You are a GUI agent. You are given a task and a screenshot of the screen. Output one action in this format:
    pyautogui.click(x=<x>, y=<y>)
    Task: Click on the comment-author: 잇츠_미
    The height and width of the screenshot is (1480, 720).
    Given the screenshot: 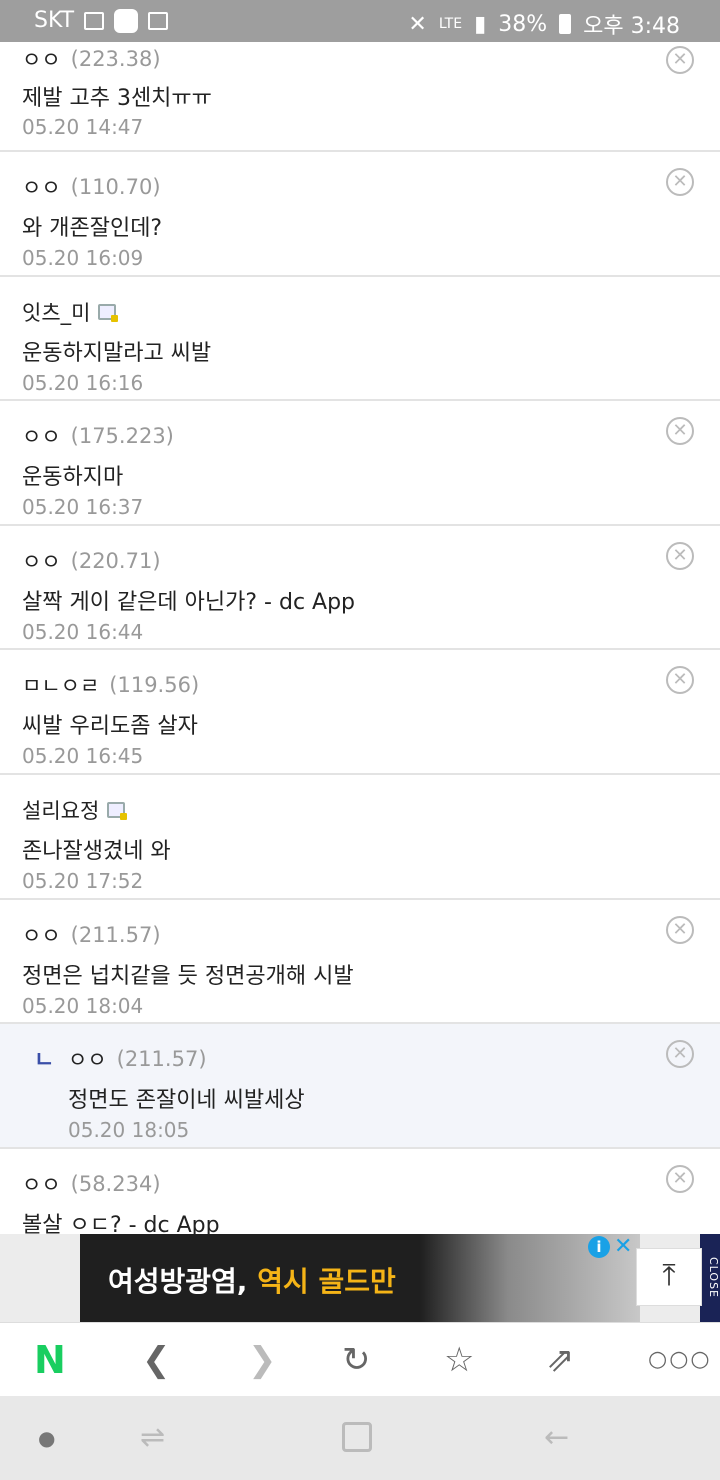 What is the action you would take?
    pyautogui.click(x=70, y=312)
    